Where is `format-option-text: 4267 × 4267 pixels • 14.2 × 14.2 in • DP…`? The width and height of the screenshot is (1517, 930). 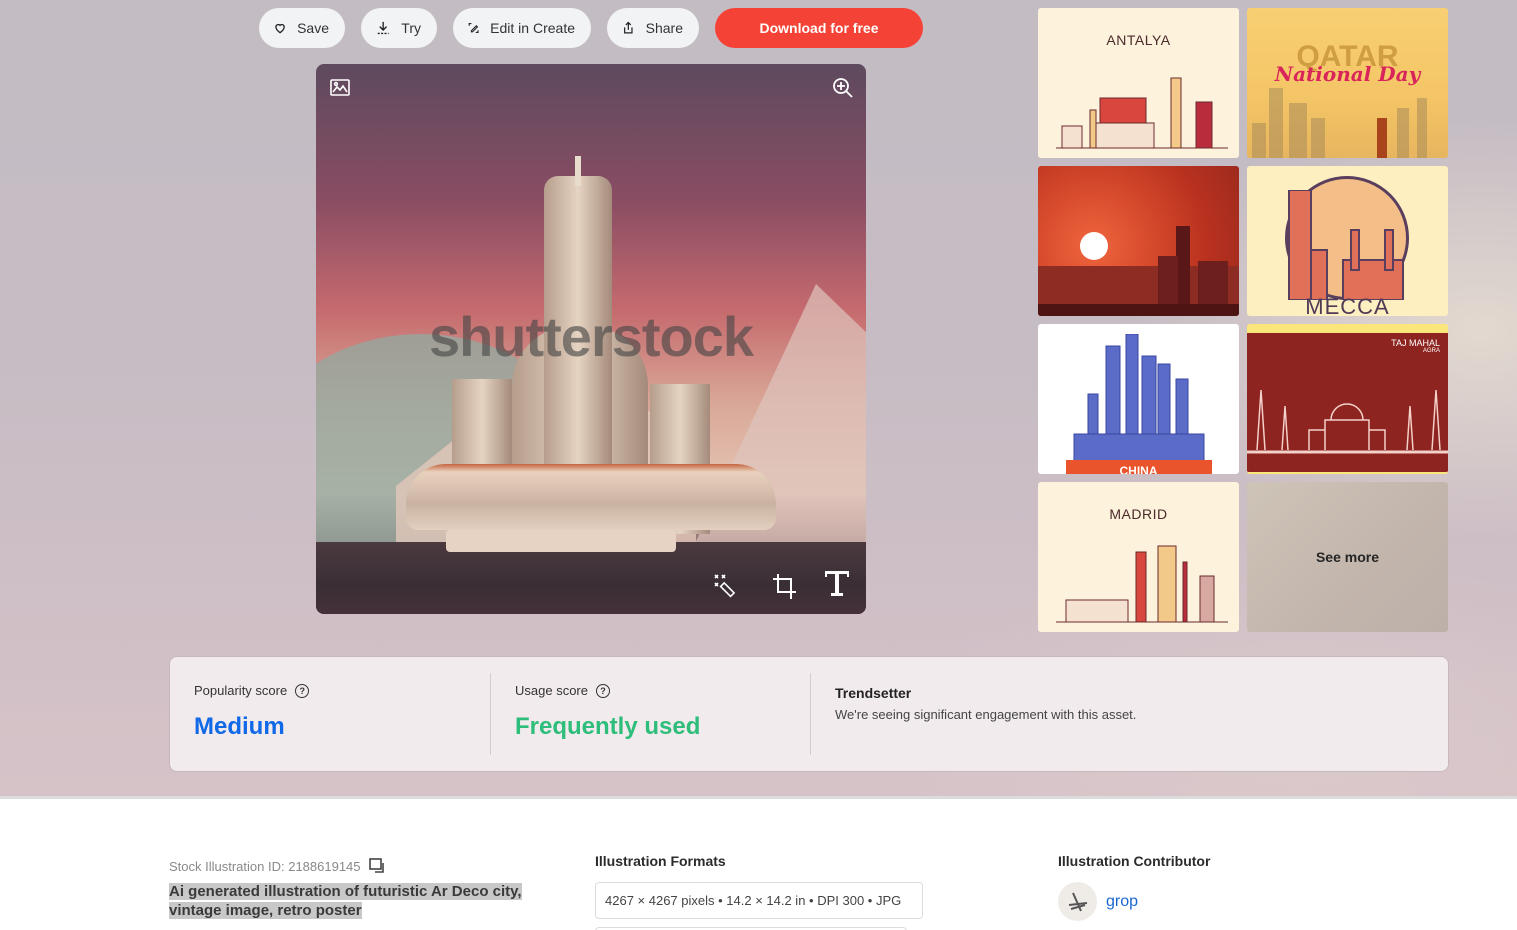
format-option-text: 4267 × 4267 pixels • 14.2 × 14.2 in • DP… is located at coordinates (753, 900).